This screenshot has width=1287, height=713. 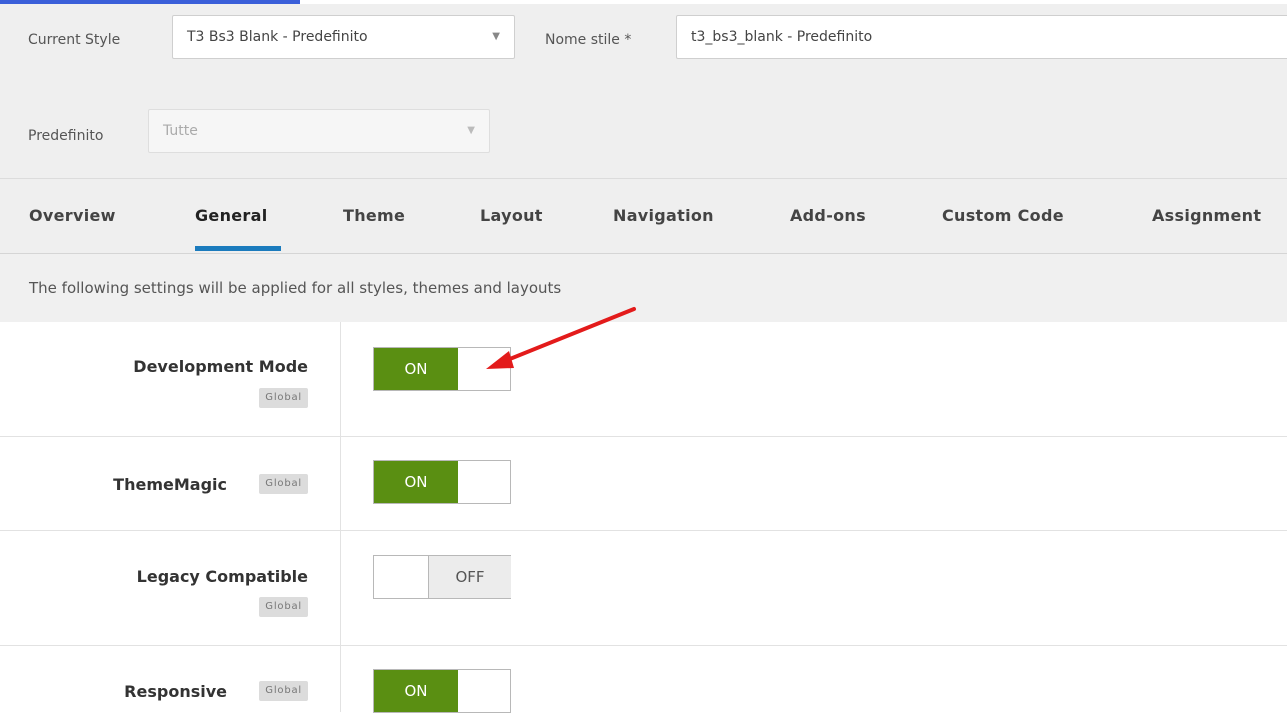 I want to click on development-mode-toggle: ON, so click(x=442, y=369).